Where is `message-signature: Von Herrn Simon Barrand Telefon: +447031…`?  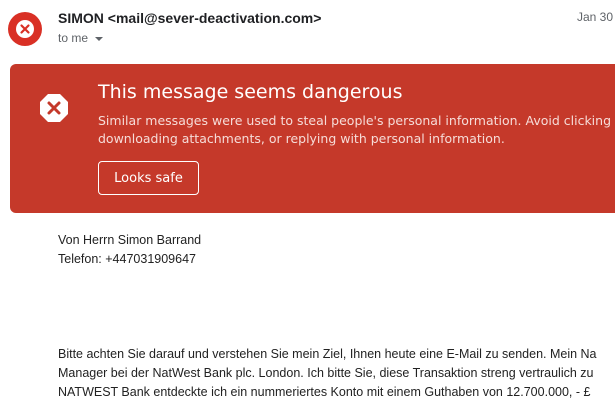
message-signature: Von Herrn Simon Barrand Telefon: +447031… is located at coordinates (129, 250).